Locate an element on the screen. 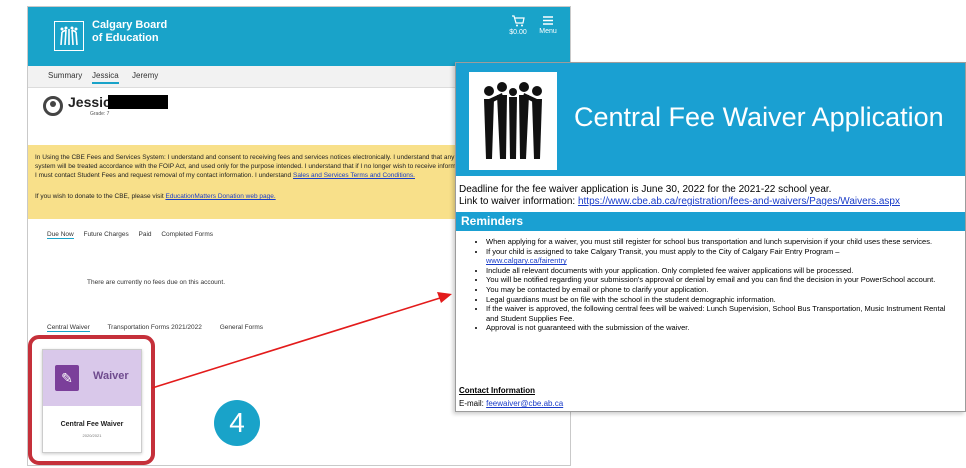 This screenshot has width=966, height=468. email-label: E-mail: is located at coordinates (473, 403).